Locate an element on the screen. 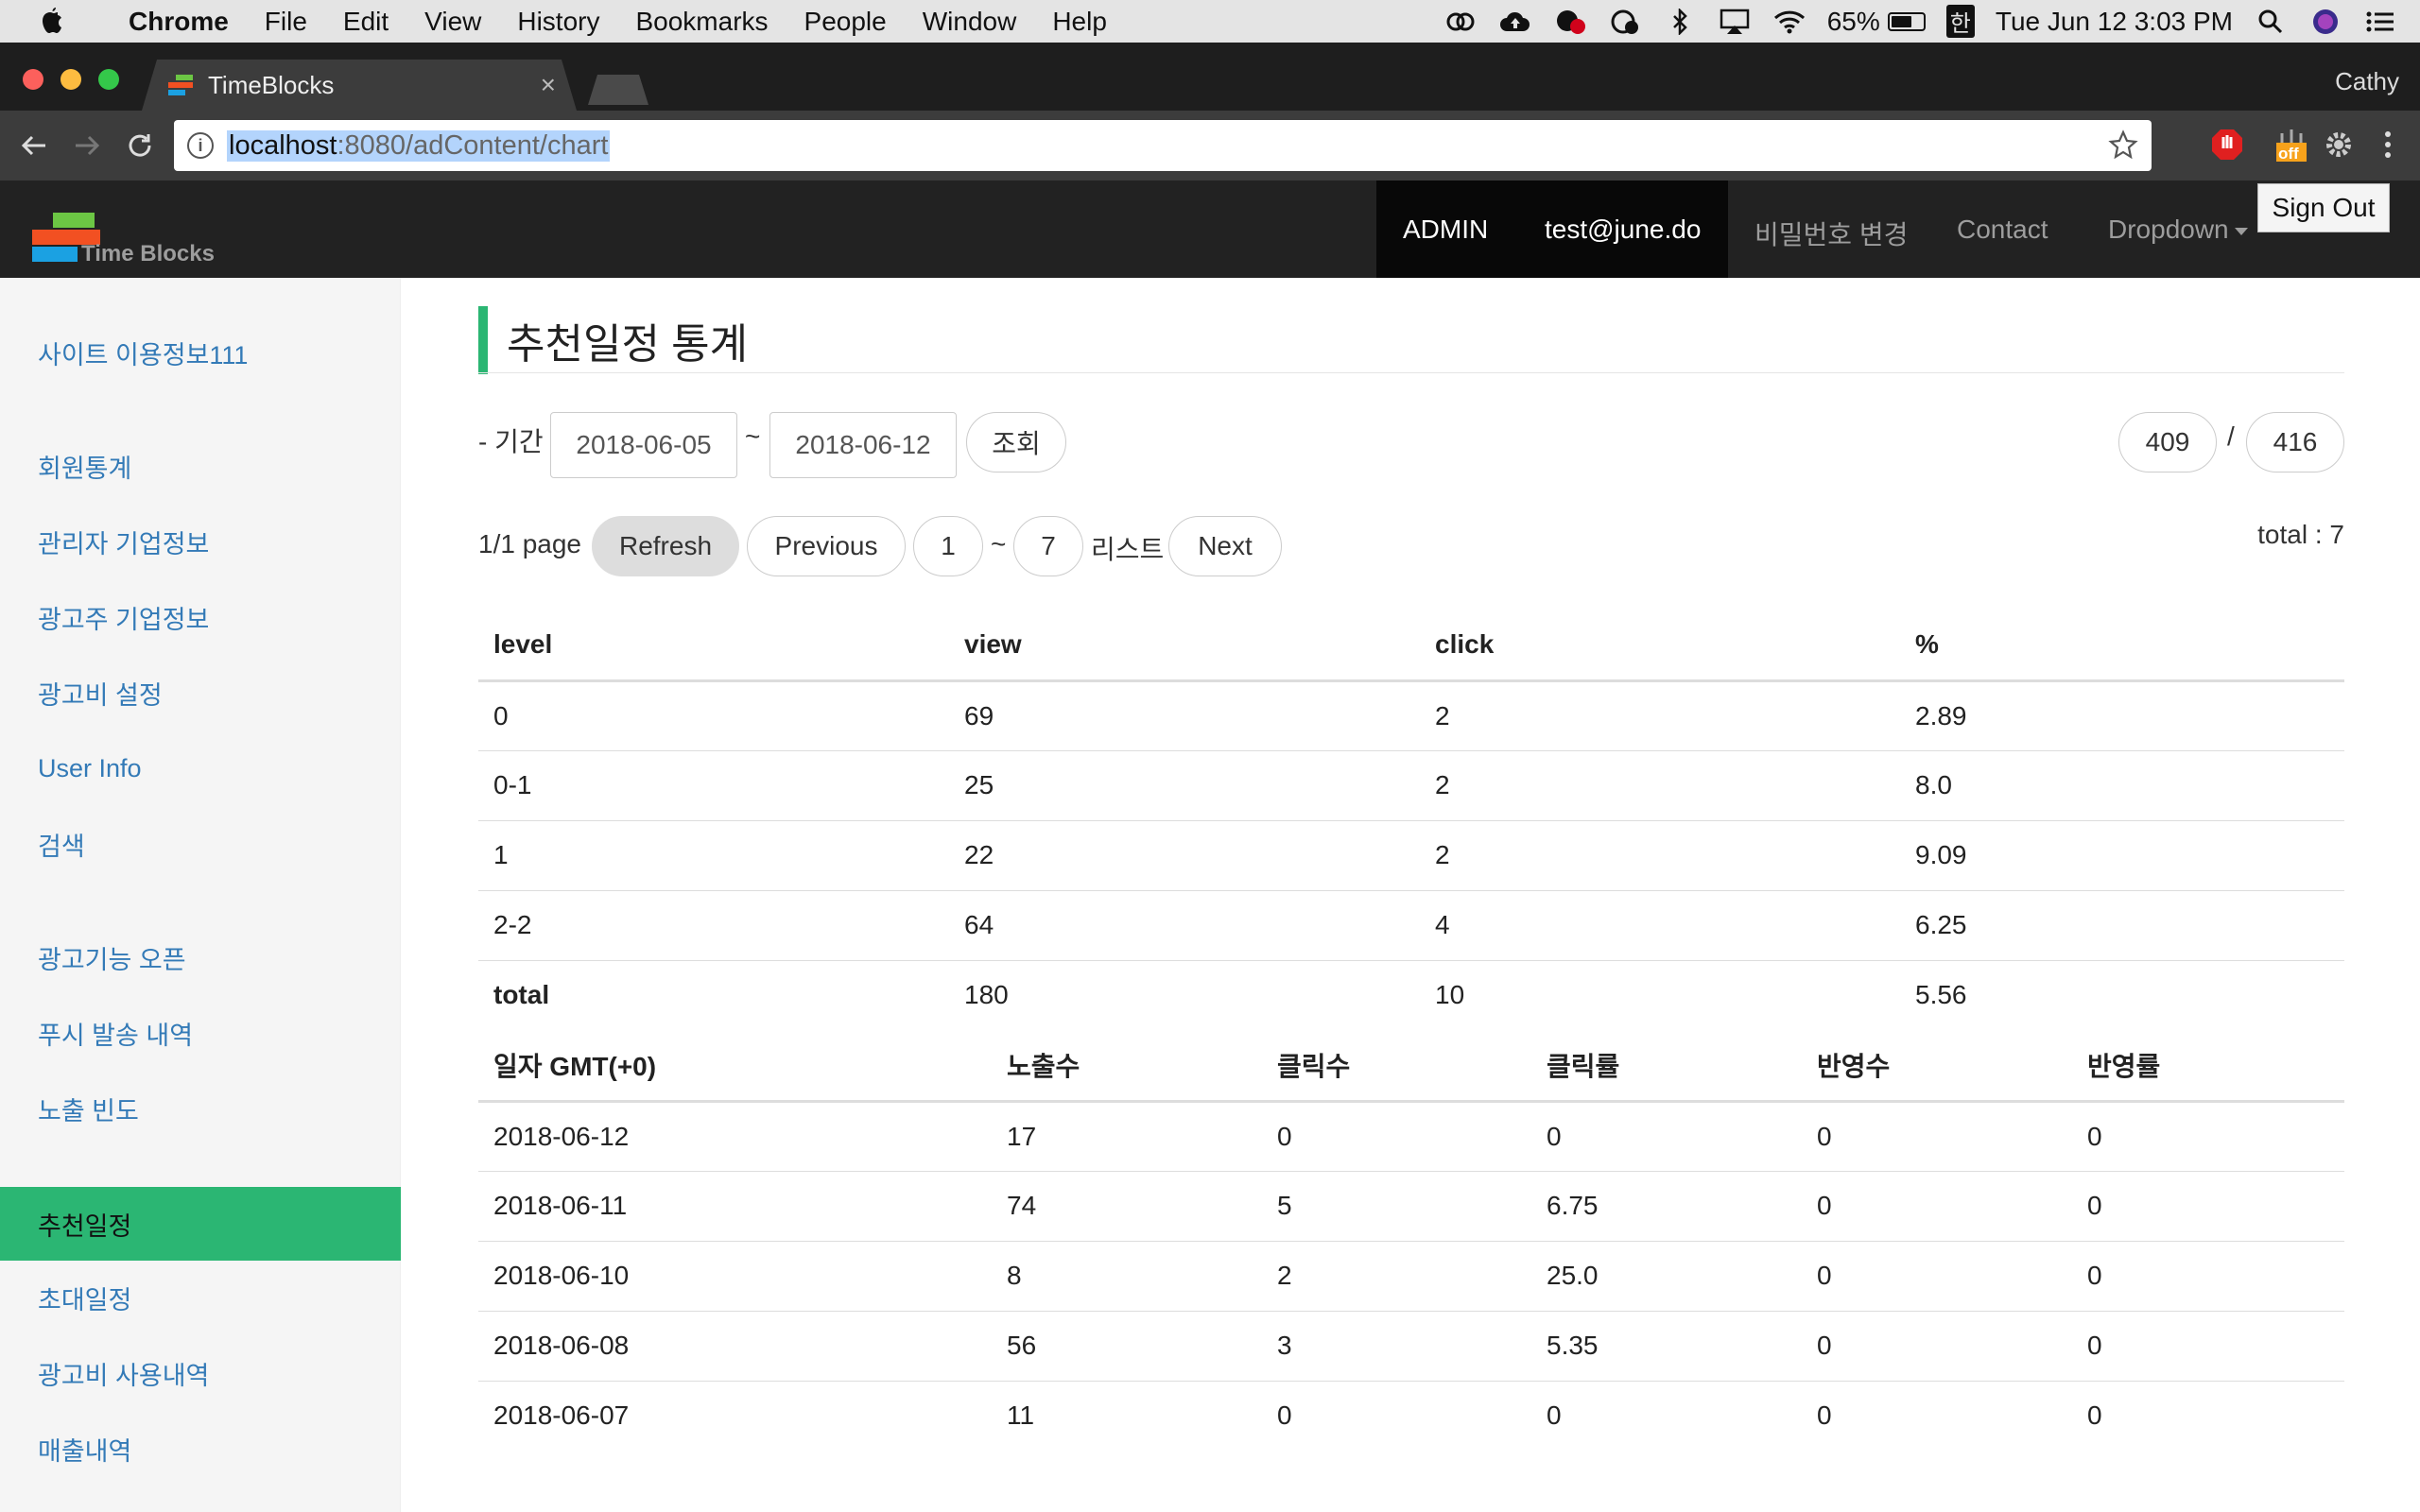 The height and width of the screenshot is (1512, 2420). adblock-extension-icon is located at coordinates (2227, 144).